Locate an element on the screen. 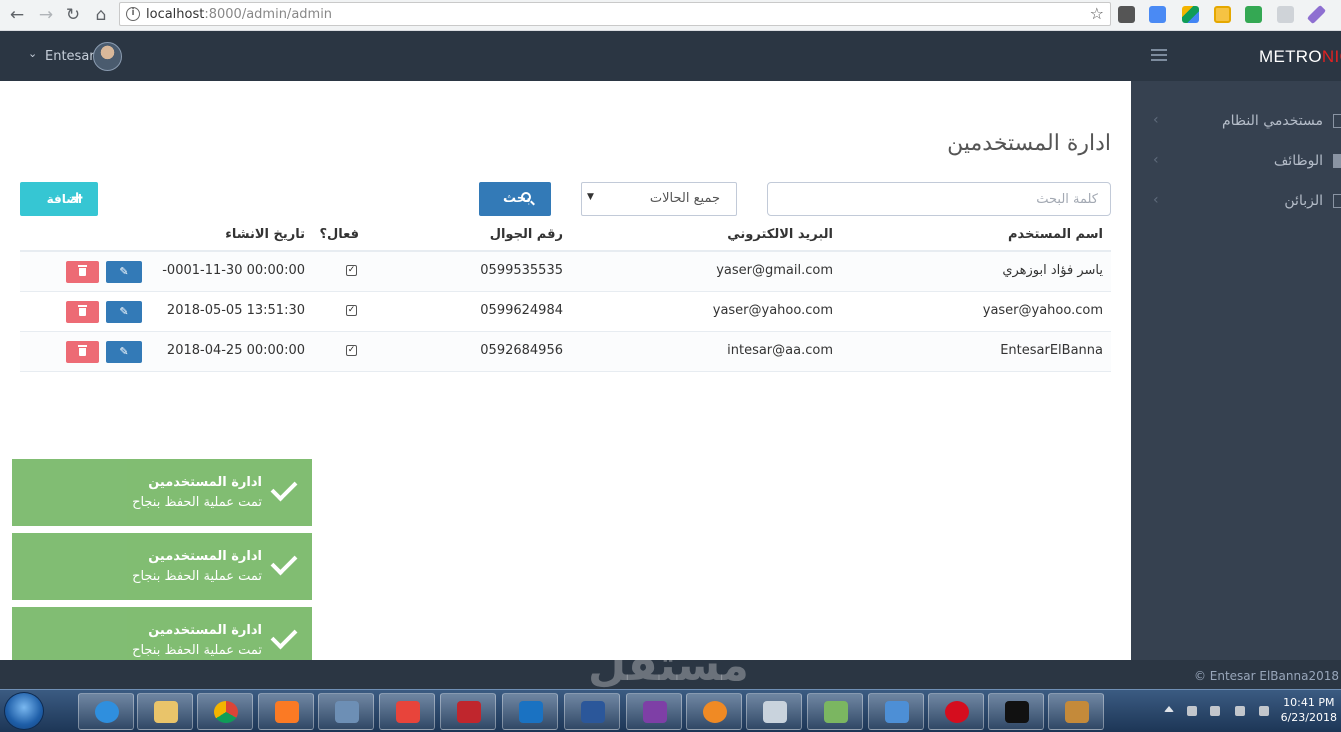  taskbar-app-jc is located at coordinates (346, 711).